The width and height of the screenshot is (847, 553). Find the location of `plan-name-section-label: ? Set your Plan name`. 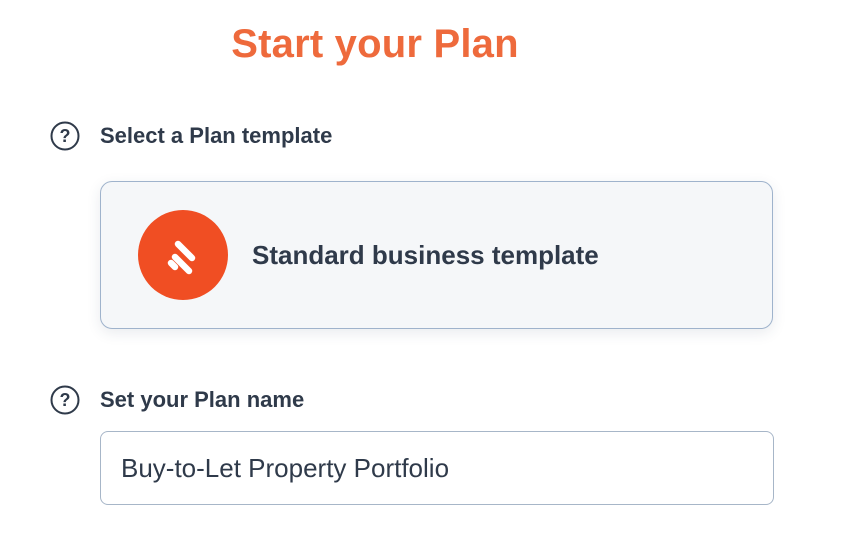

plan-name-section-label: ? Set your Plan name is located at coordinates (177, 400).